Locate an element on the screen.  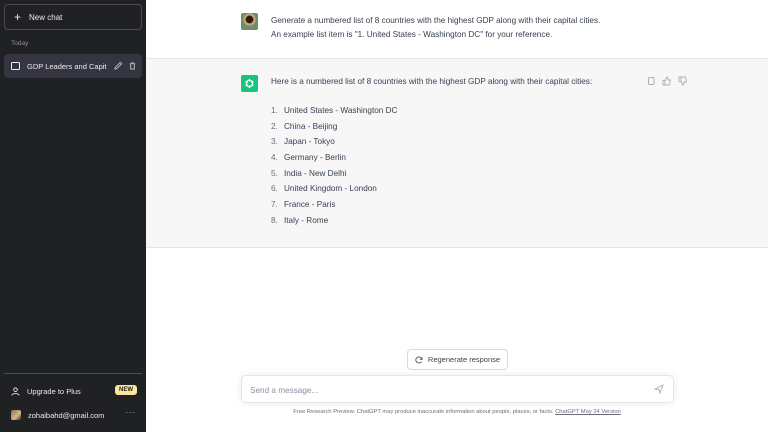
message-composer is located at coordinates (457, 389).